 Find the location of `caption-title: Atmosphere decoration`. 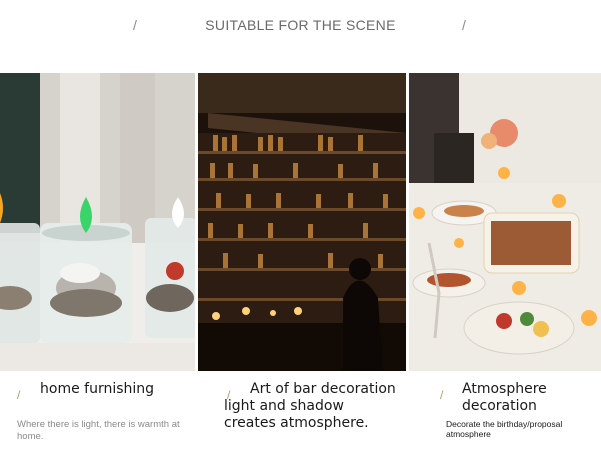

caption-title: Atmosphere decoration is located at coordinates (504, 397).